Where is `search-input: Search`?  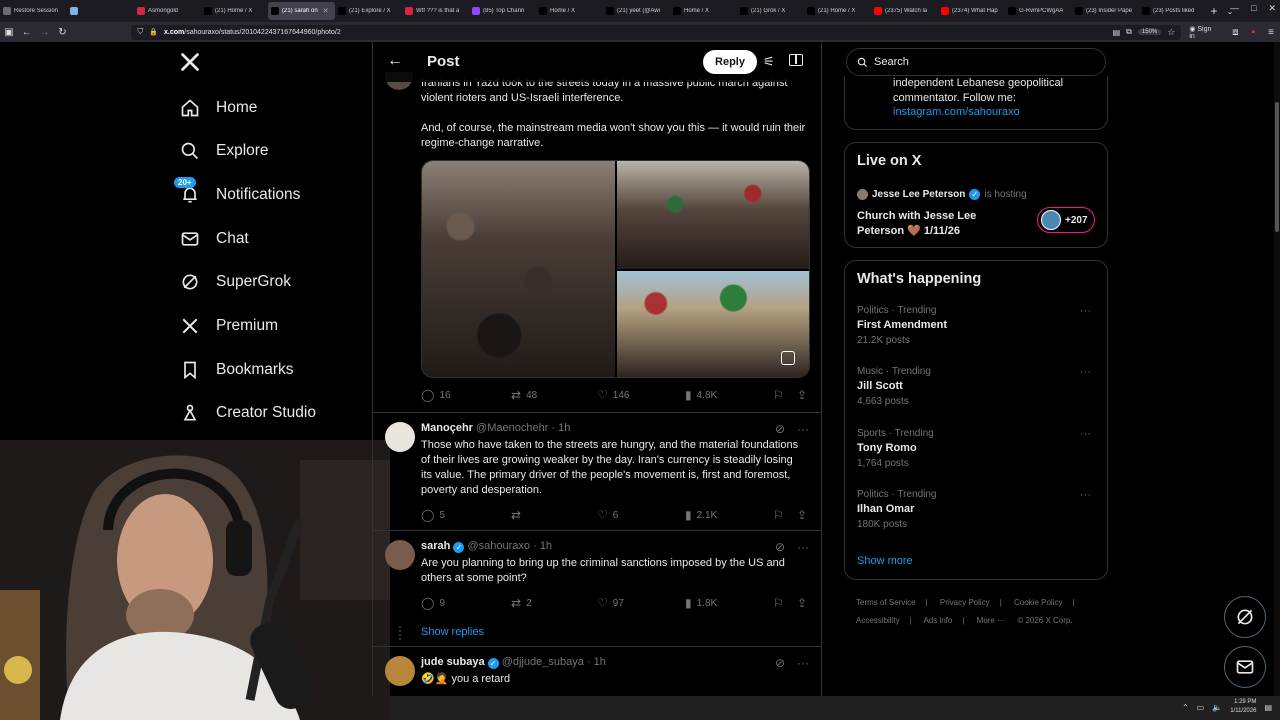
search-input: Search is located at coordinates (976, 62).